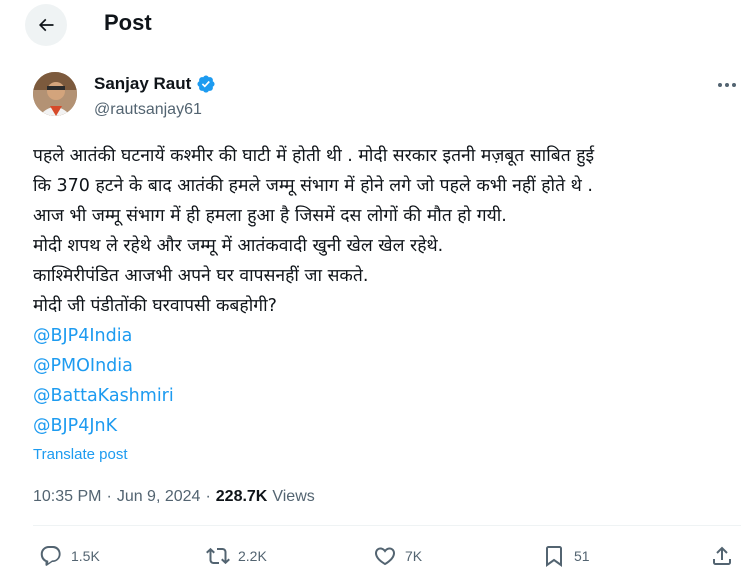 Image resolution: width=741 pixels, height=588 pixels. I want to click on arrow-left-icon, so click(46, 25).